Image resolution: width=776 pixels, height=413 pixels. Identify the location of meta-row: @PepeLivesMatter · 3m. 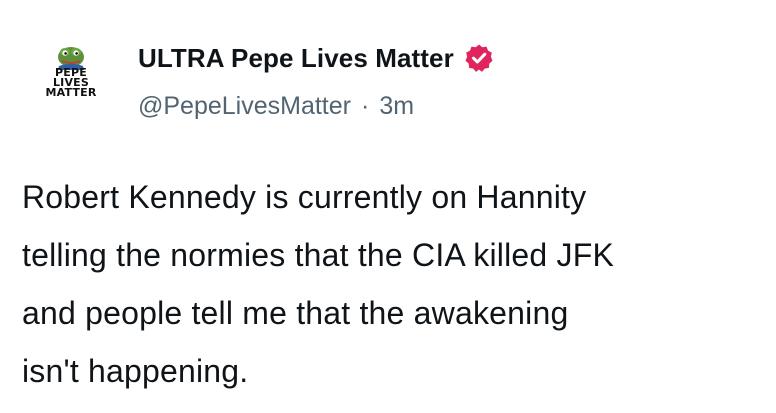
(448, 106).